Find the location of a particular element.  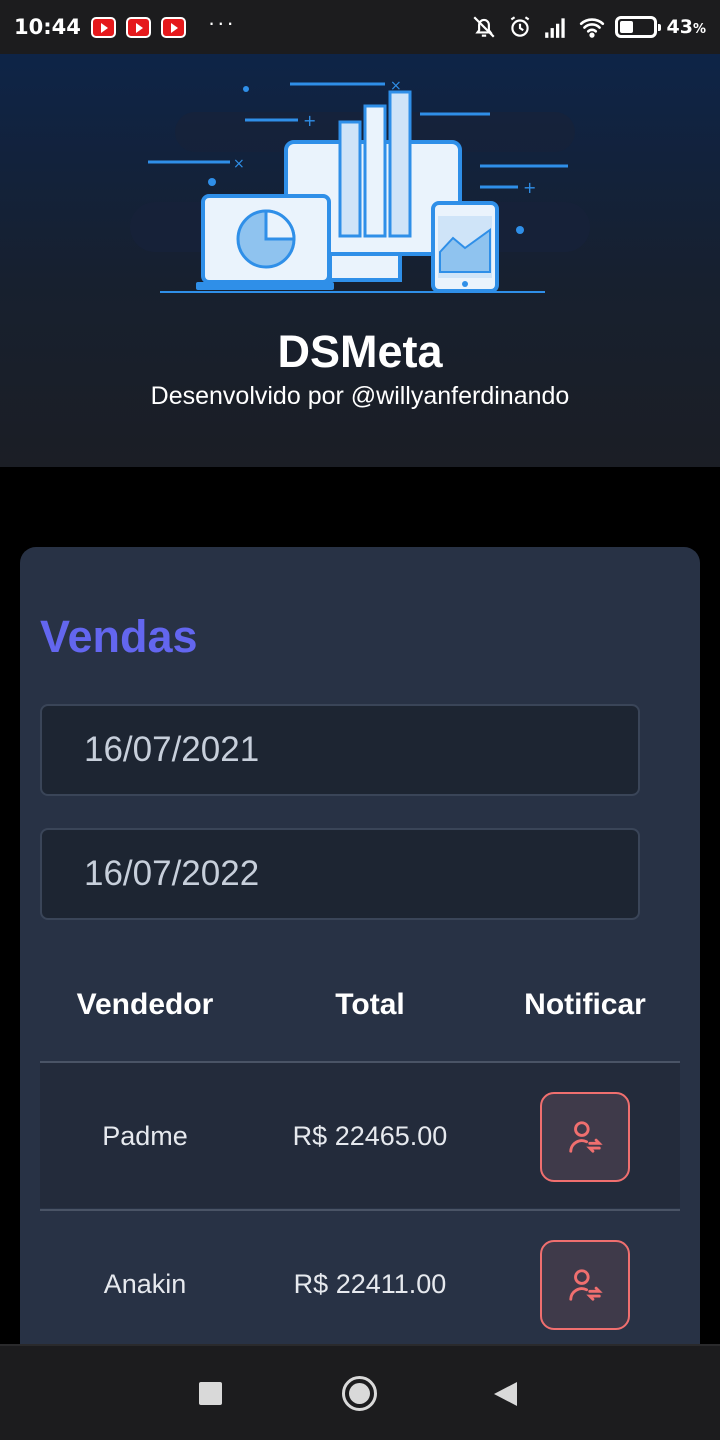

status-bar: 10:44 ··· 43% is located at coordinates (360, 27).